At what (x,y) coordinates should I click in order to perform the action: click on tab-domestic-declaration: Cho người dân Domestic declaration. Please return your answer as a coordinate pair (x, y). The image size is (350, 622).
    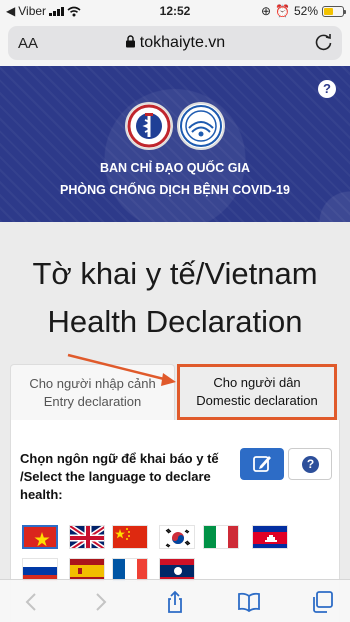
    Looking at the image, I should click on (257, 392).